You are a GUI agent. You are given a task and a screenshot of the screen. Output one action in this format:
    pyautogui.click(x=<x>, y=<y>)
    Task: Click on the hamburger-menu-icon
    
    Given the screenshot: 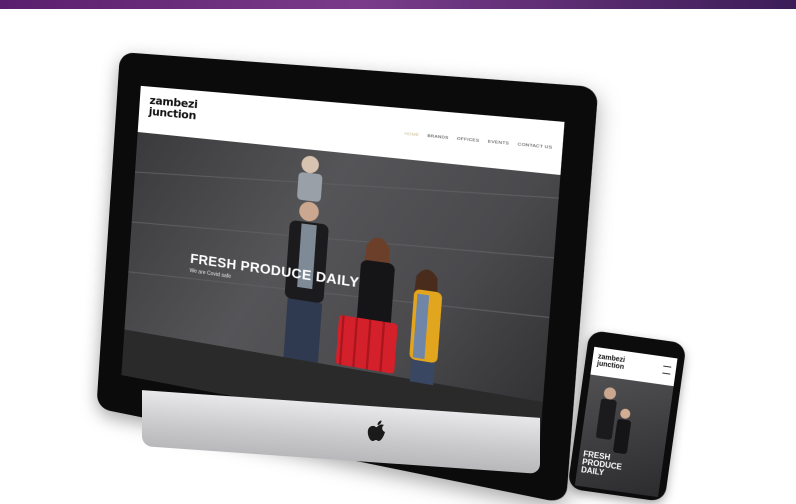 What is the action you would take?
    pyautogui.click(x=667, y=370)
    